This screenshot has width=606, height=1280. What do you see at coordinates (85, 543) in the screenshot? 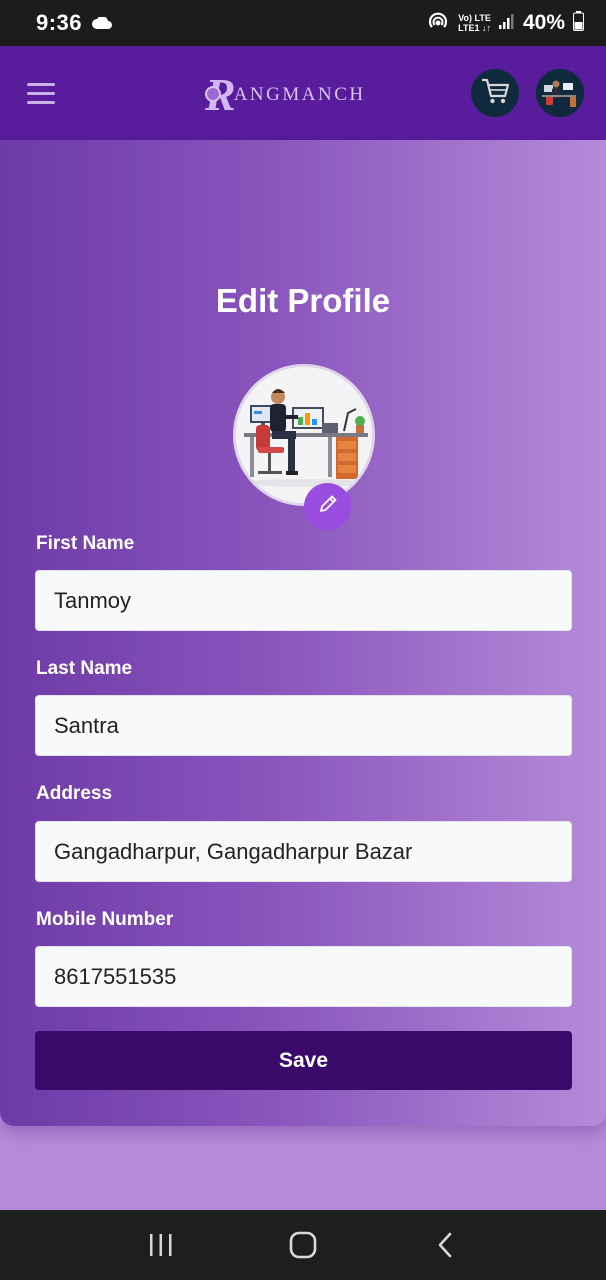
I see `first-name-label: First Name` at bounding box center [85, 543].